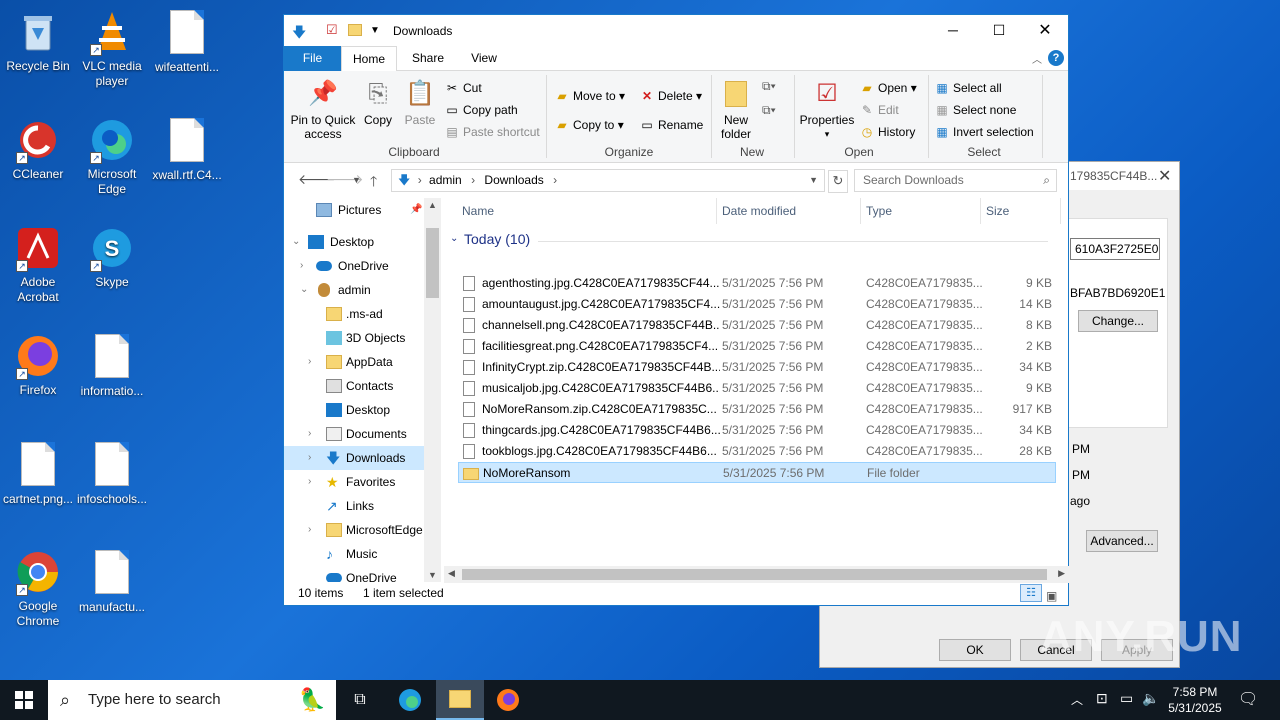 This screenshot has height=720, width=1280. What do you see at coordinates (588, 125) in the screenshot?
I see `copy-to-button: ▰ Copy to ▾` at bounding box center [588, 125].